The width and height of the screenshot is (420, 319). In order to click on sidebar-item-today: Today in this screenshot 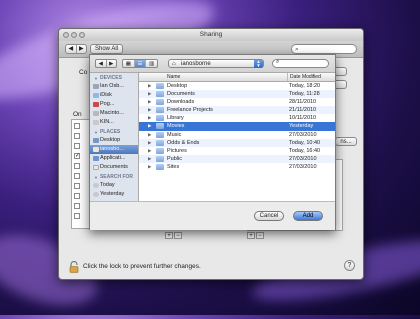, I will do `click(114, 185)`.